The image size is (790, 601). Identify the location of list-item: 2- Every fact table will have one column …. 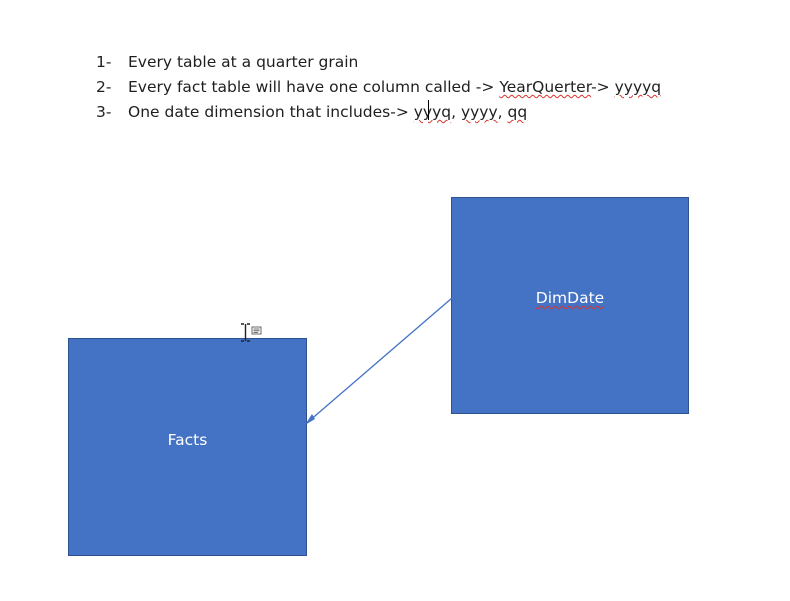
(378, 87).